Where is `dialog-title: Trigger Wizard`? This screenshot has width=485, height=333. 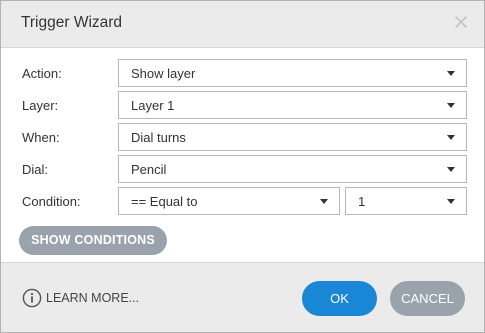 dialog-title: Trigger Wizard is located at coordinates (72, 22).